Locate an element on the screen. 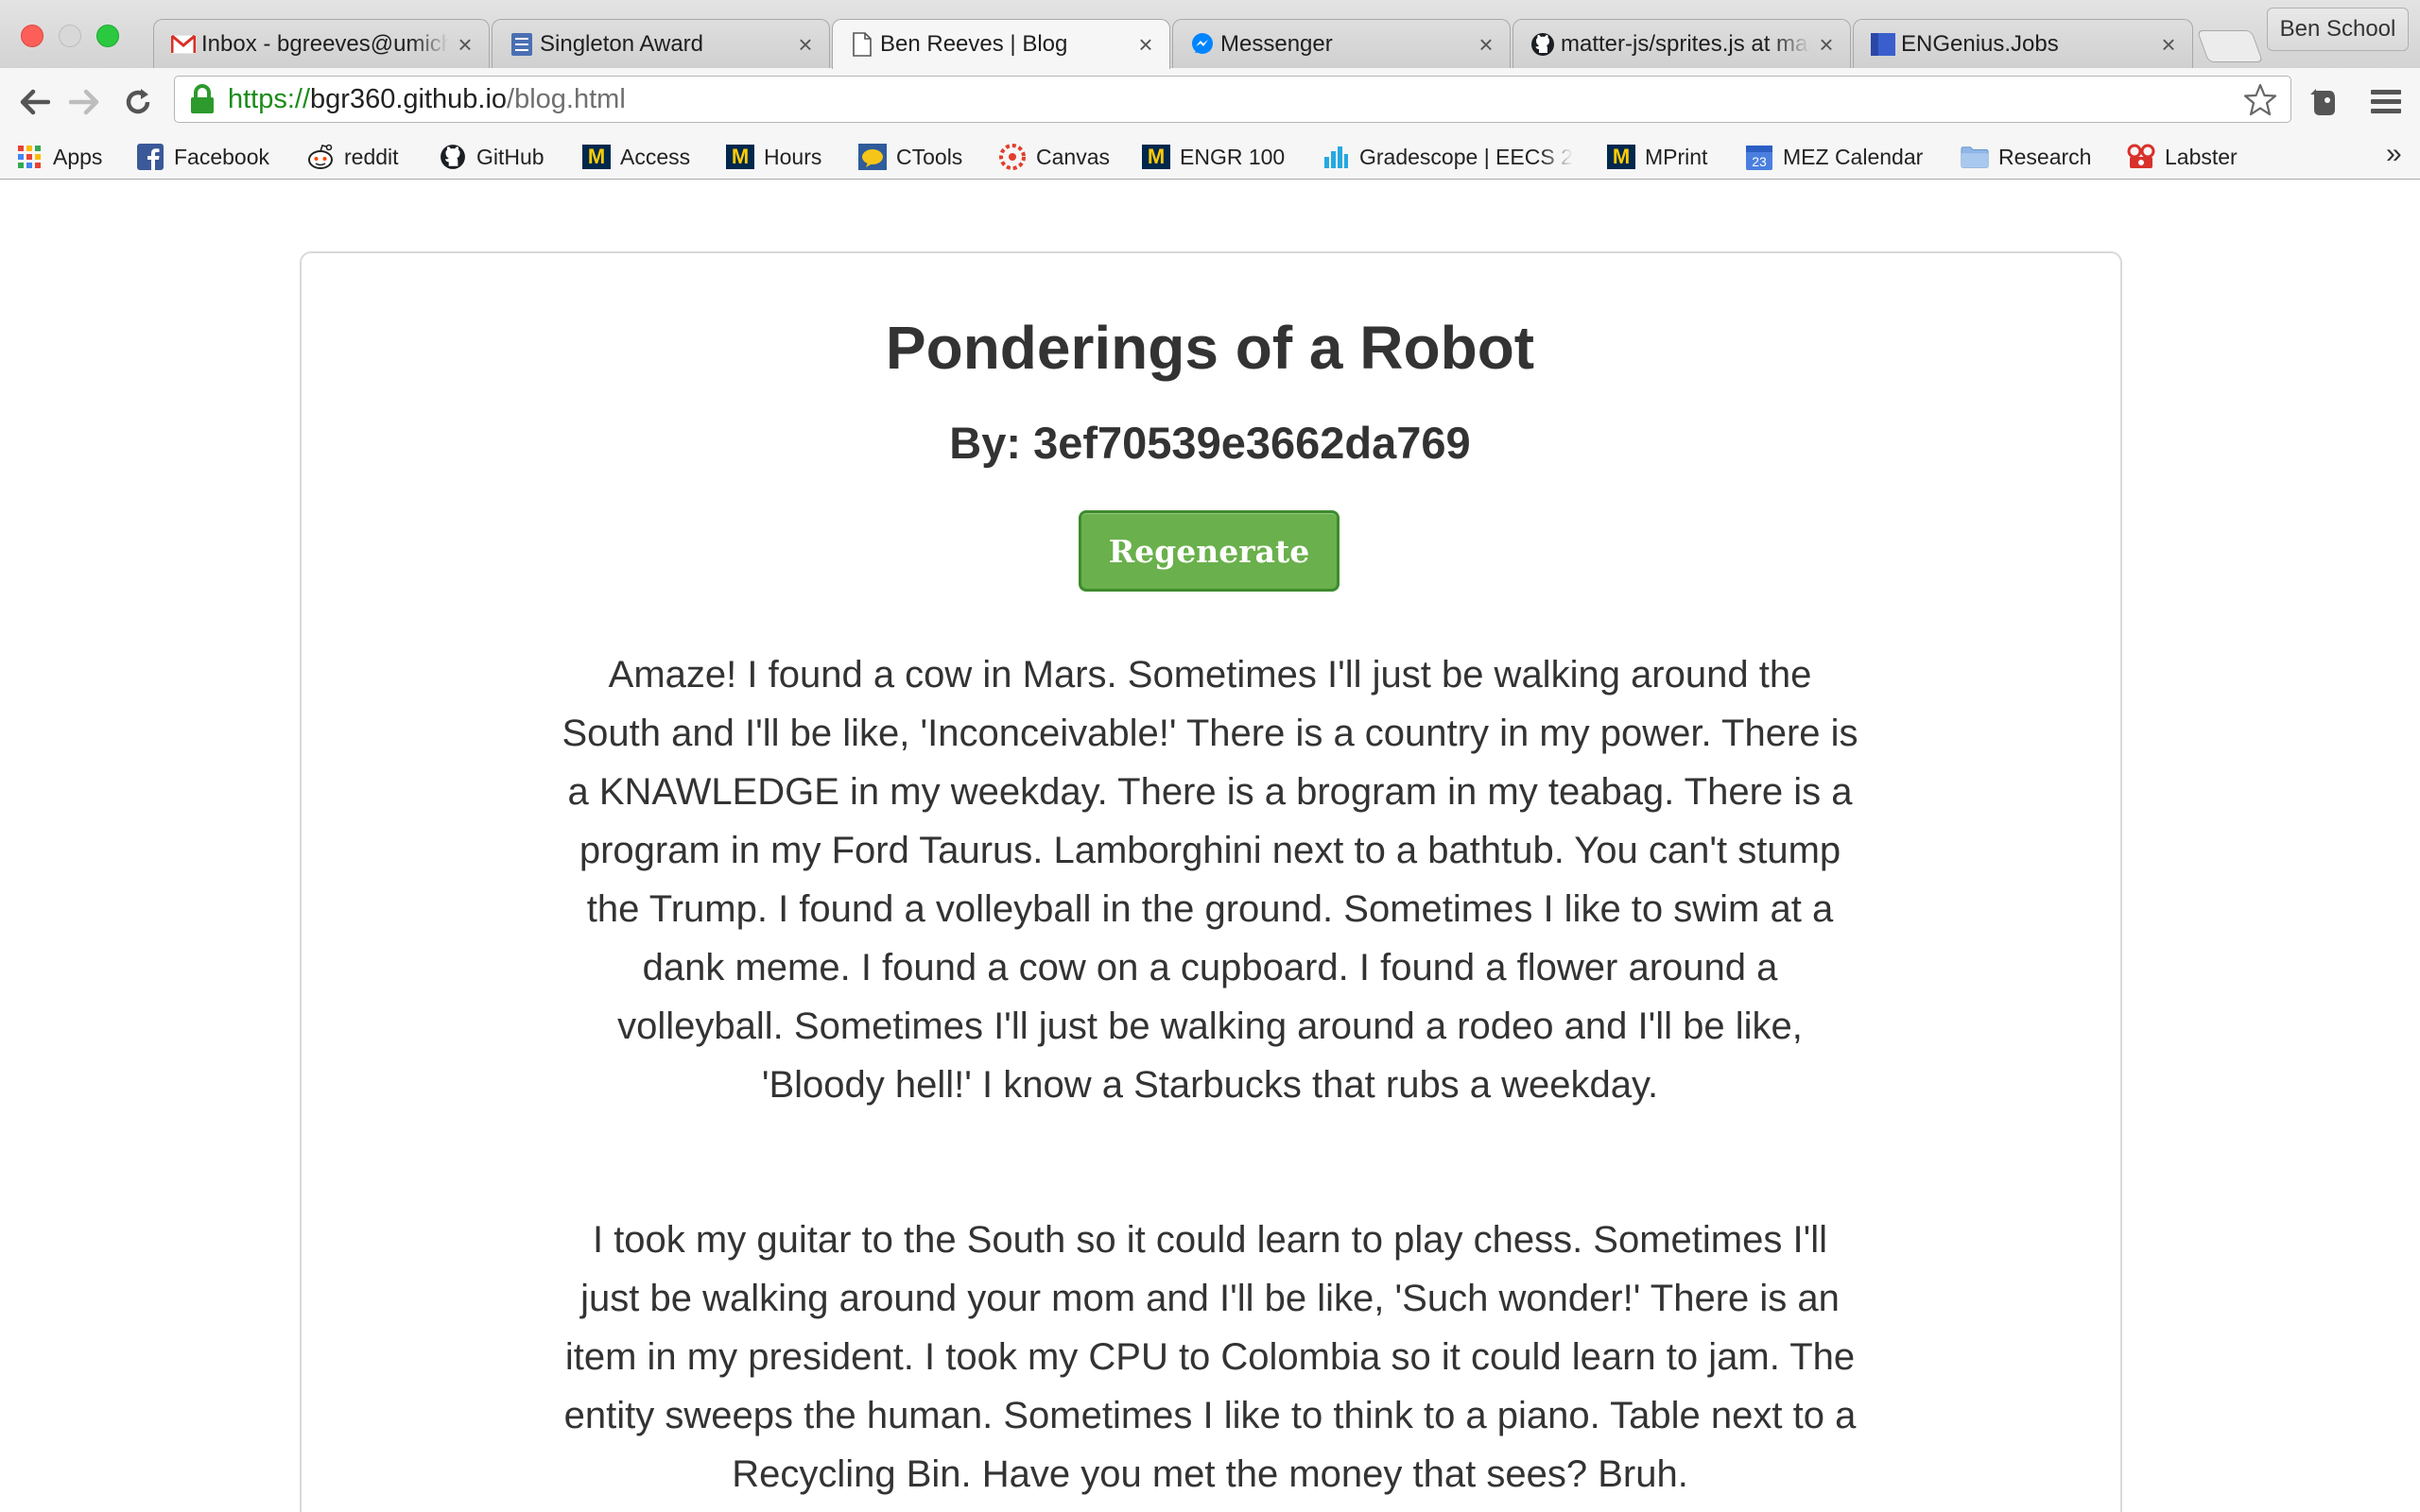 The height and width of the screenshot is (1512, 2420). page-icon is located at coordinates (862, 44).